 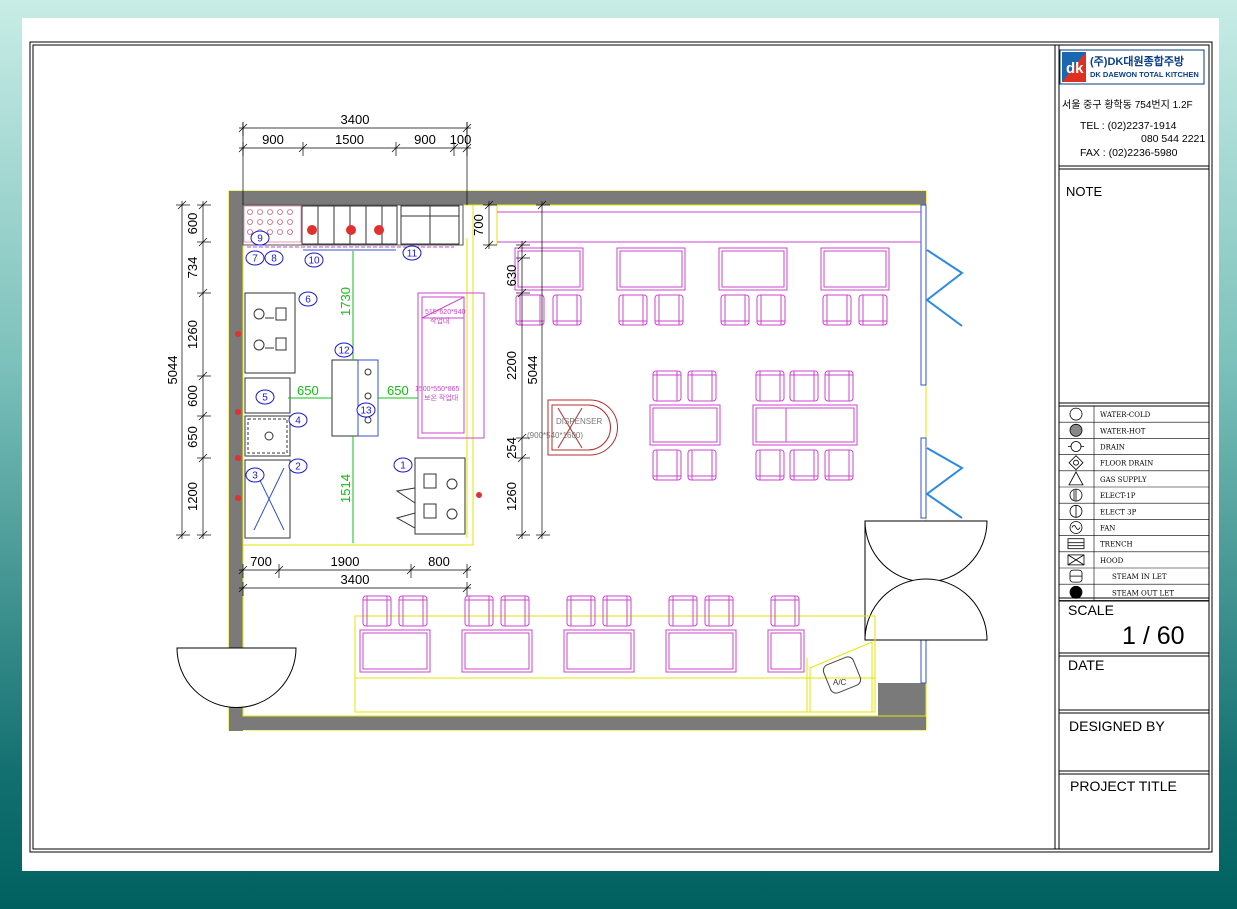 What do you see at coordinates (1144, 74) in the screenshot?
I see `company-name-en: DK DAEWON TOTAL KITCHEN` at bounding box center [1144, 74].